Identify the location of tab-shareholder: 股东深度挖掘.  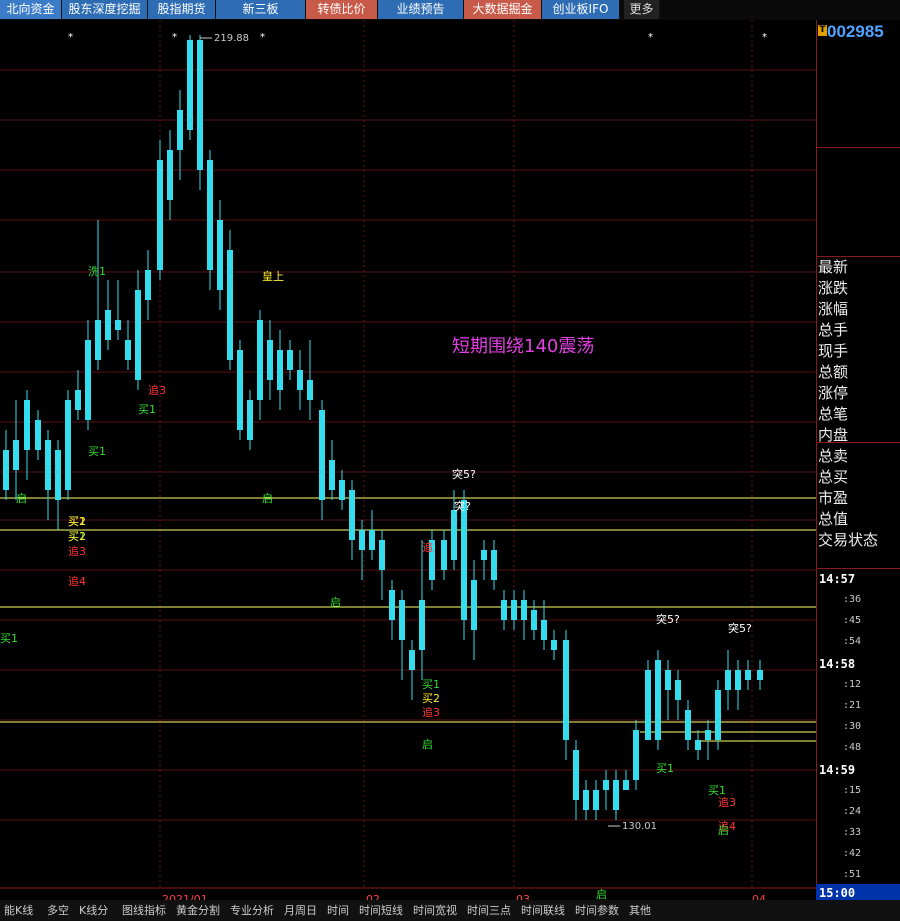
(105, 9).